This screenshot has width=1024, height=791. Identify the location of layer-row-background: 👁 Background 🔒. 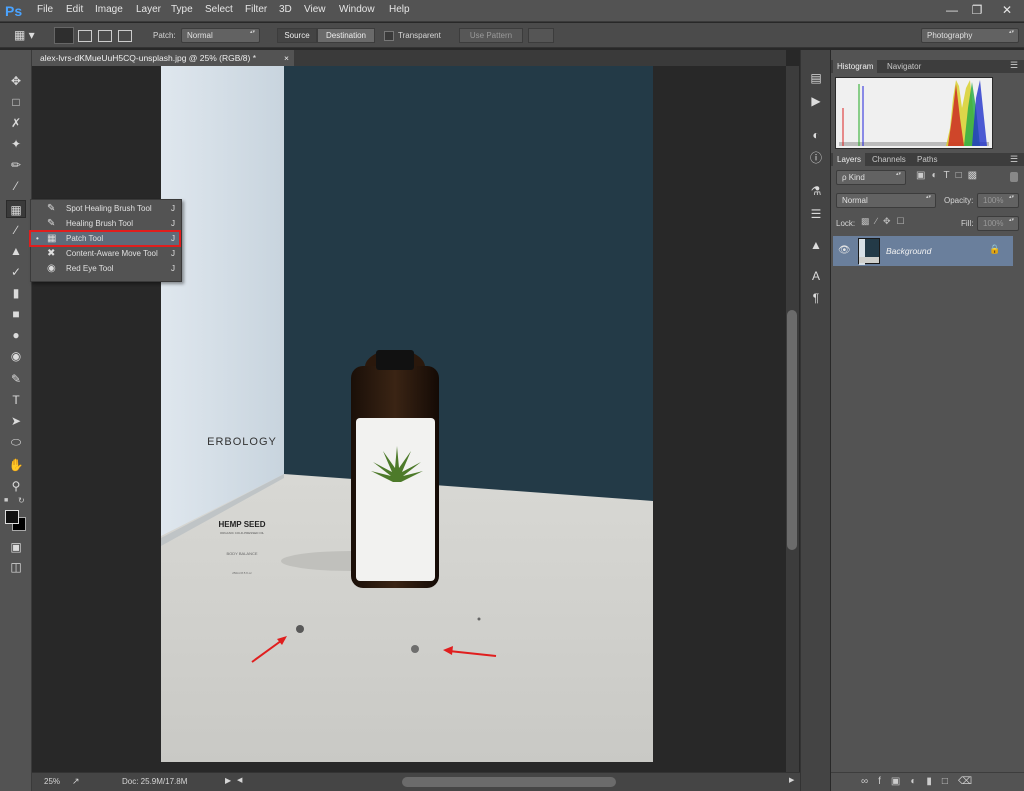
(923, 251).